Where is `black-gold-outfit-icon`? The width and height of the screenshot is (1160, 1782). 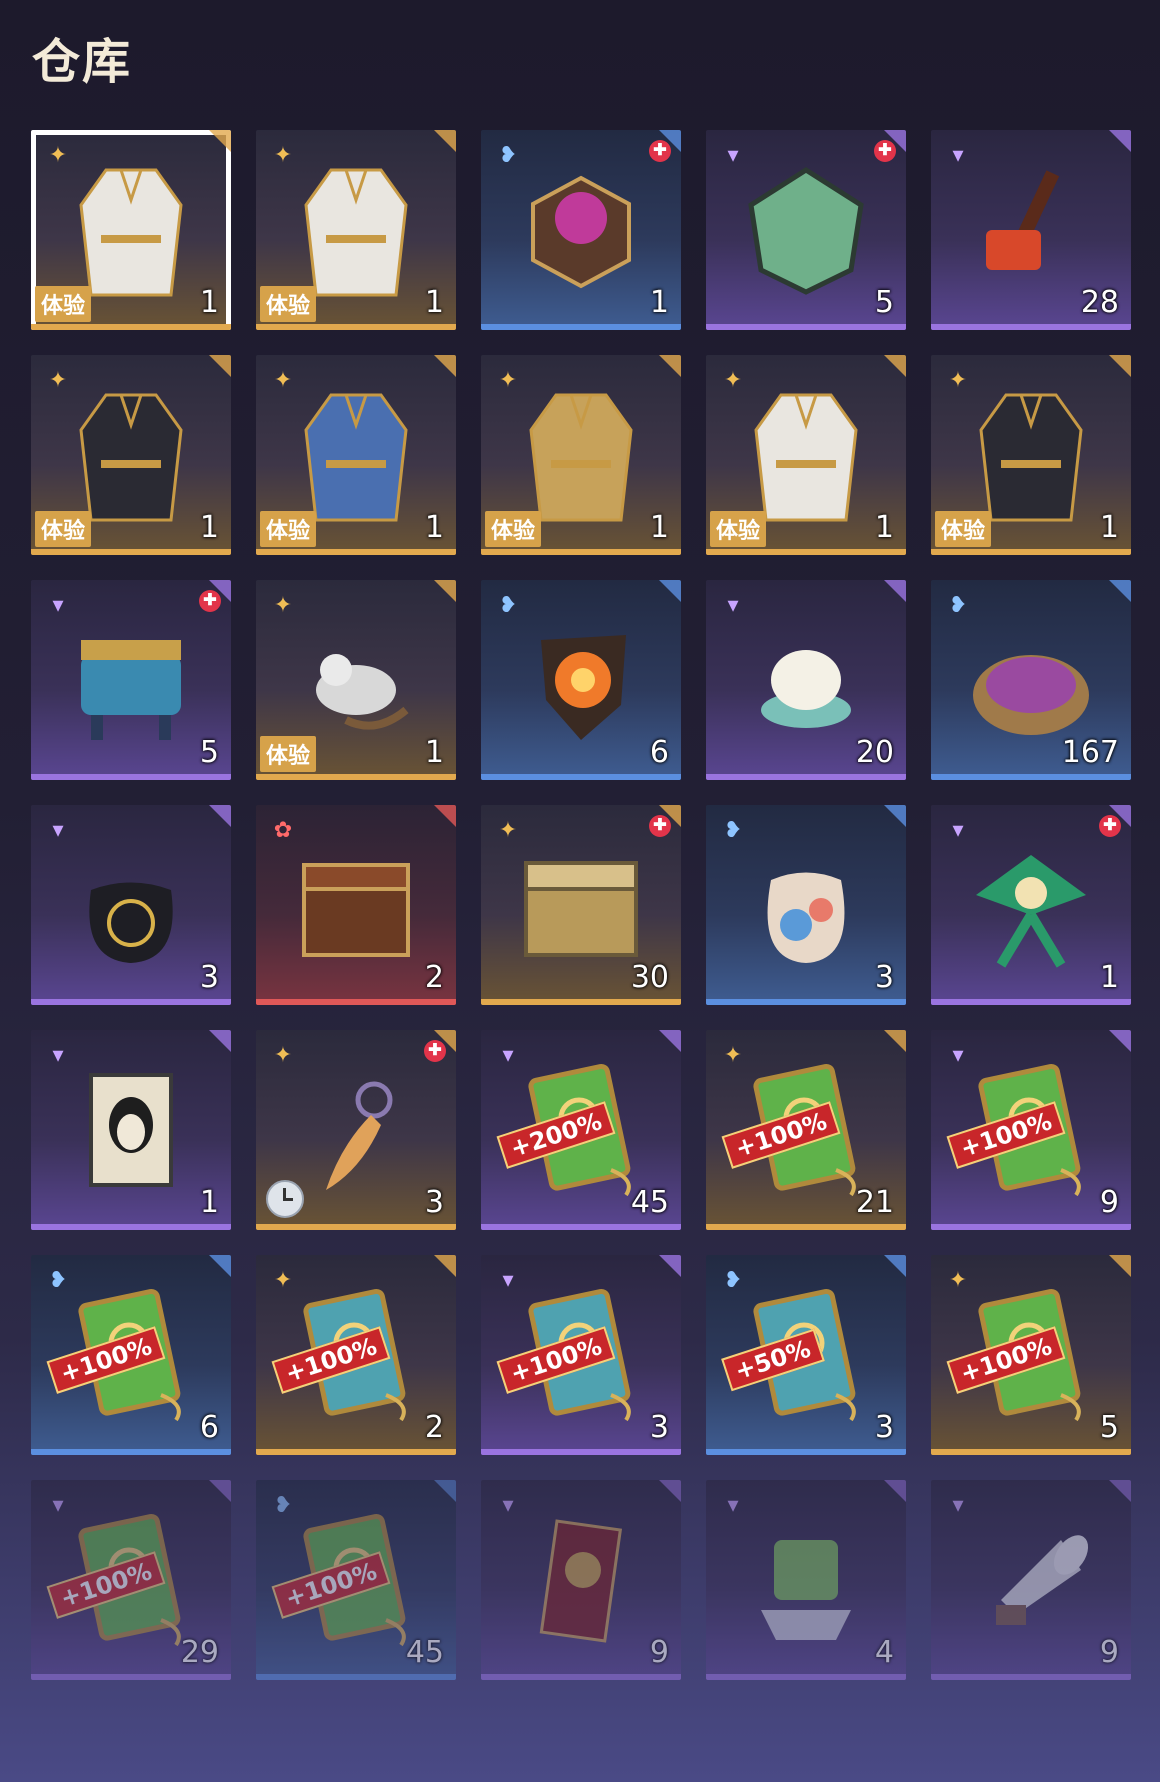
black-gold-outfit-icon is located at coordinates (131, 455).